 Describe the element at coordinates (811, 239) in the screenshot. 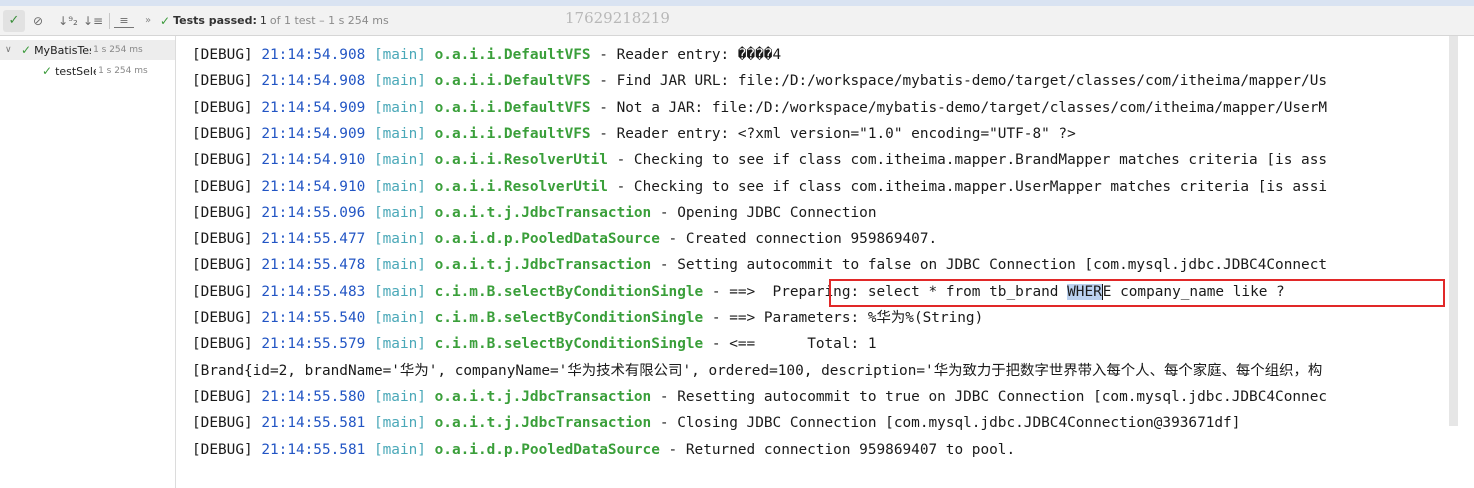

I see `log-message: Created connection 959869407.` at that location.